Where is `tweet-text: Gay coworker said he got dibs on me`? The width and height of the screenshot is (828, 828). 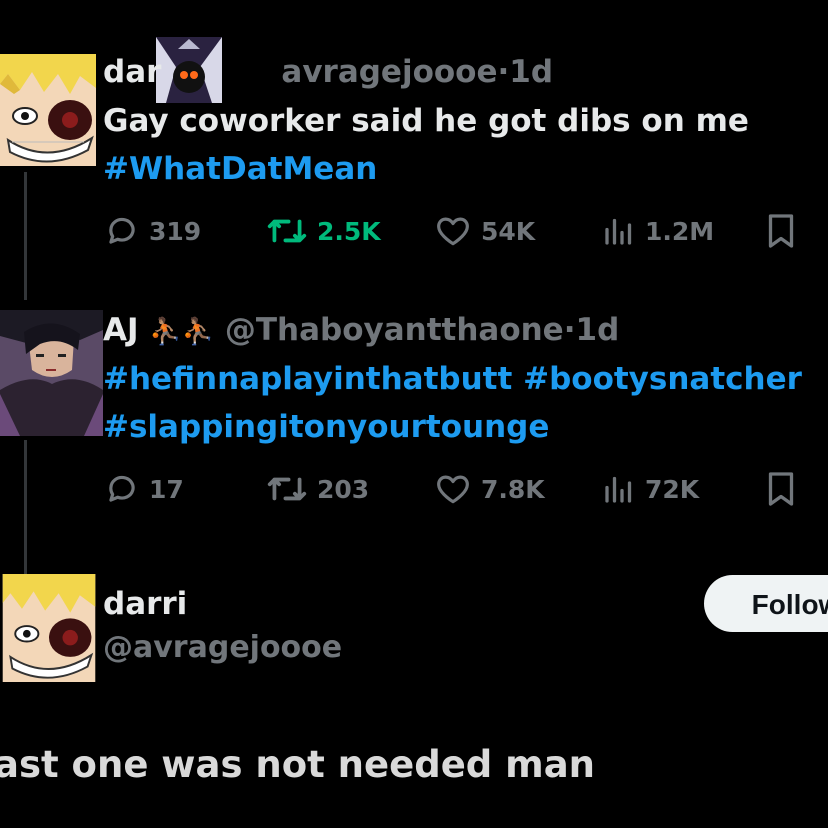
tweet-text: Gay coworker said he got dibs on me is located at coordinates (426, 121).